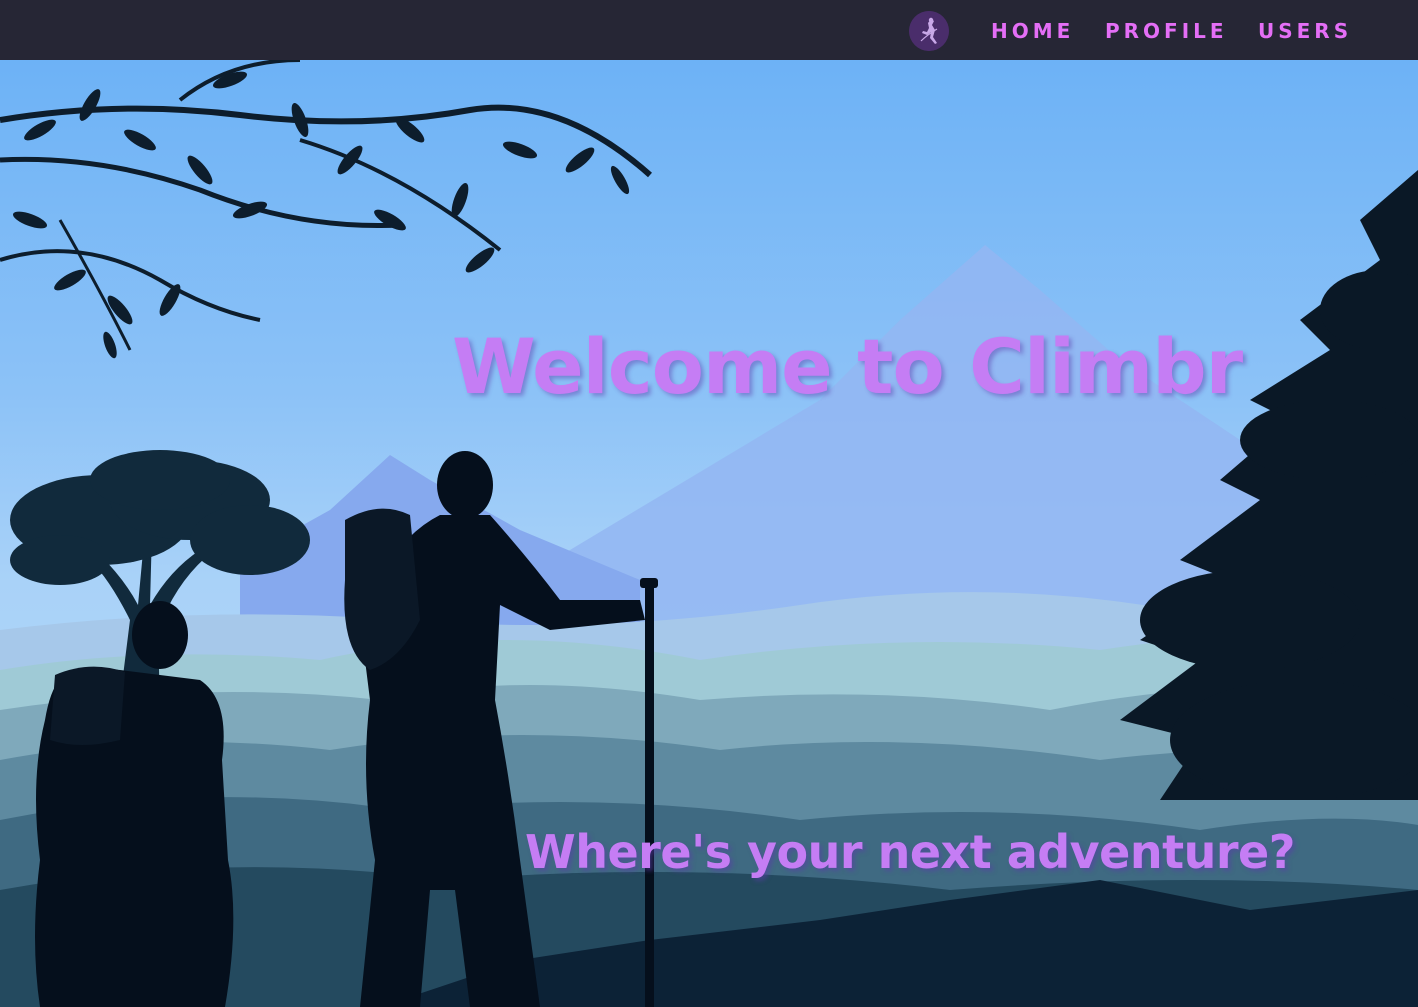  Describe the element at coordinates (1032, 31) in the screenshot. I see `nav-link-home: HOME` at that location.